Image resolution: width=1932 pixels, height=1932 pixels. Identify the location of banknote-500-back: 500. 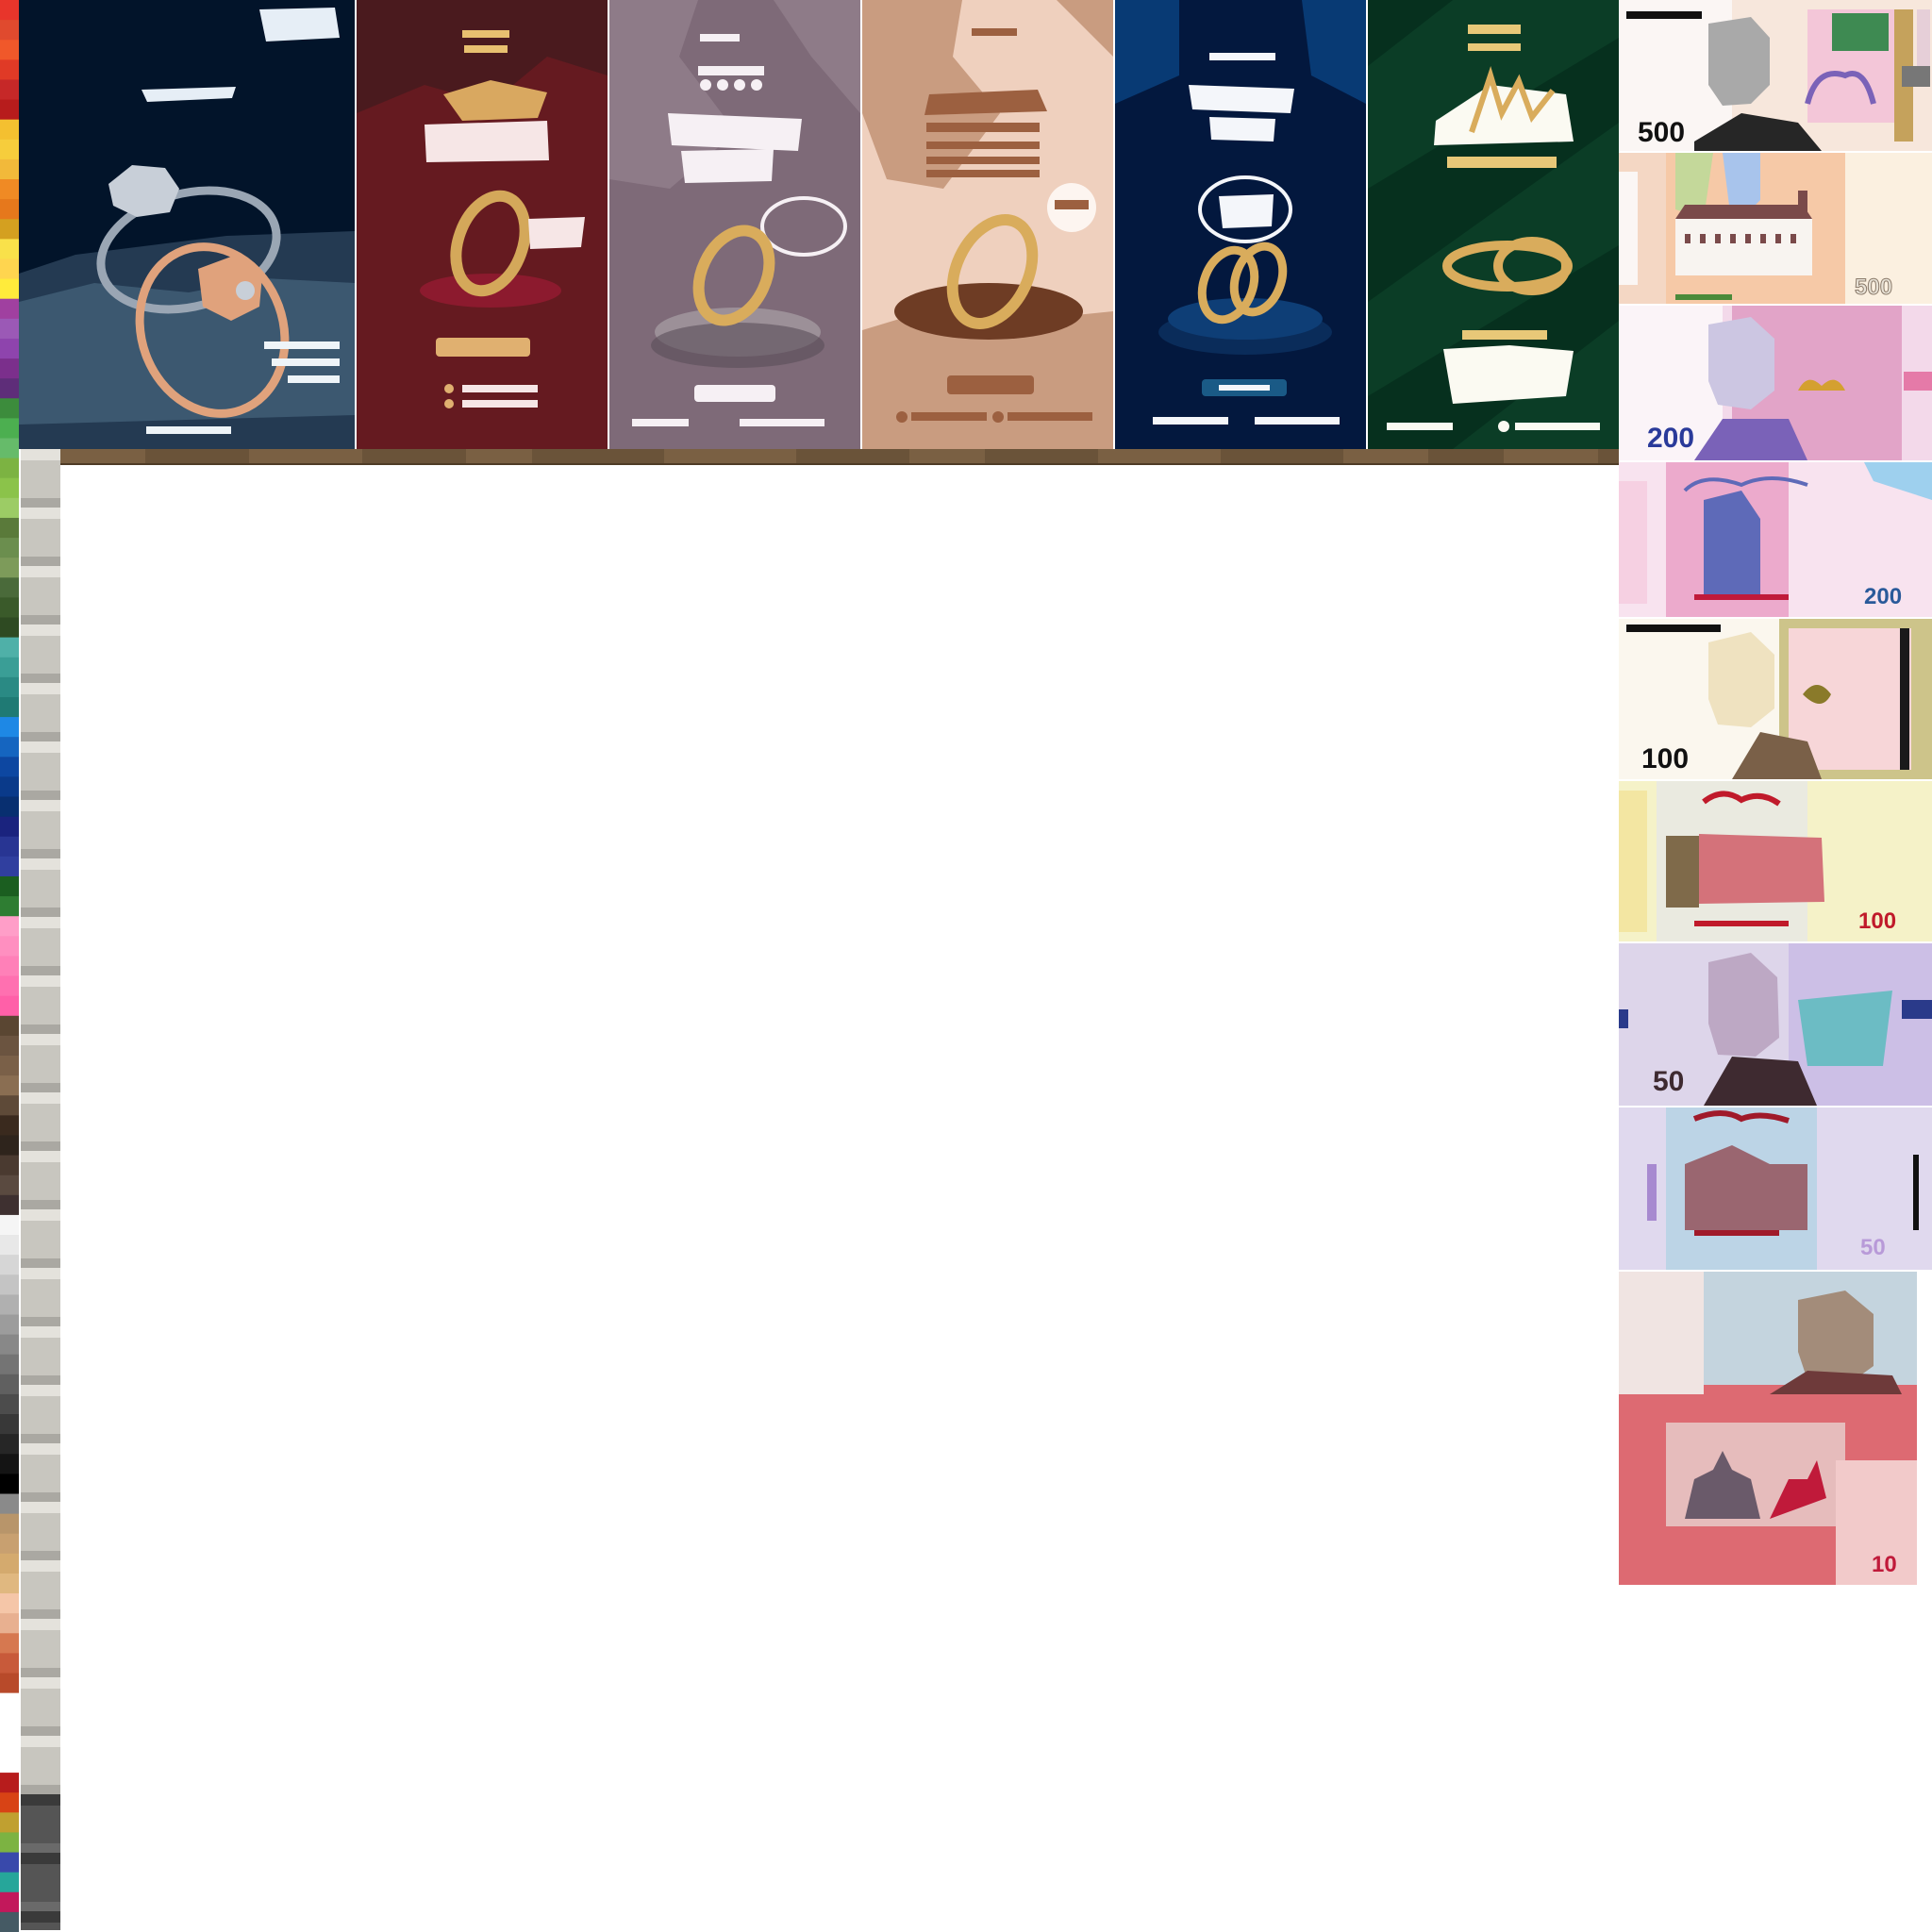
(1775, 228).